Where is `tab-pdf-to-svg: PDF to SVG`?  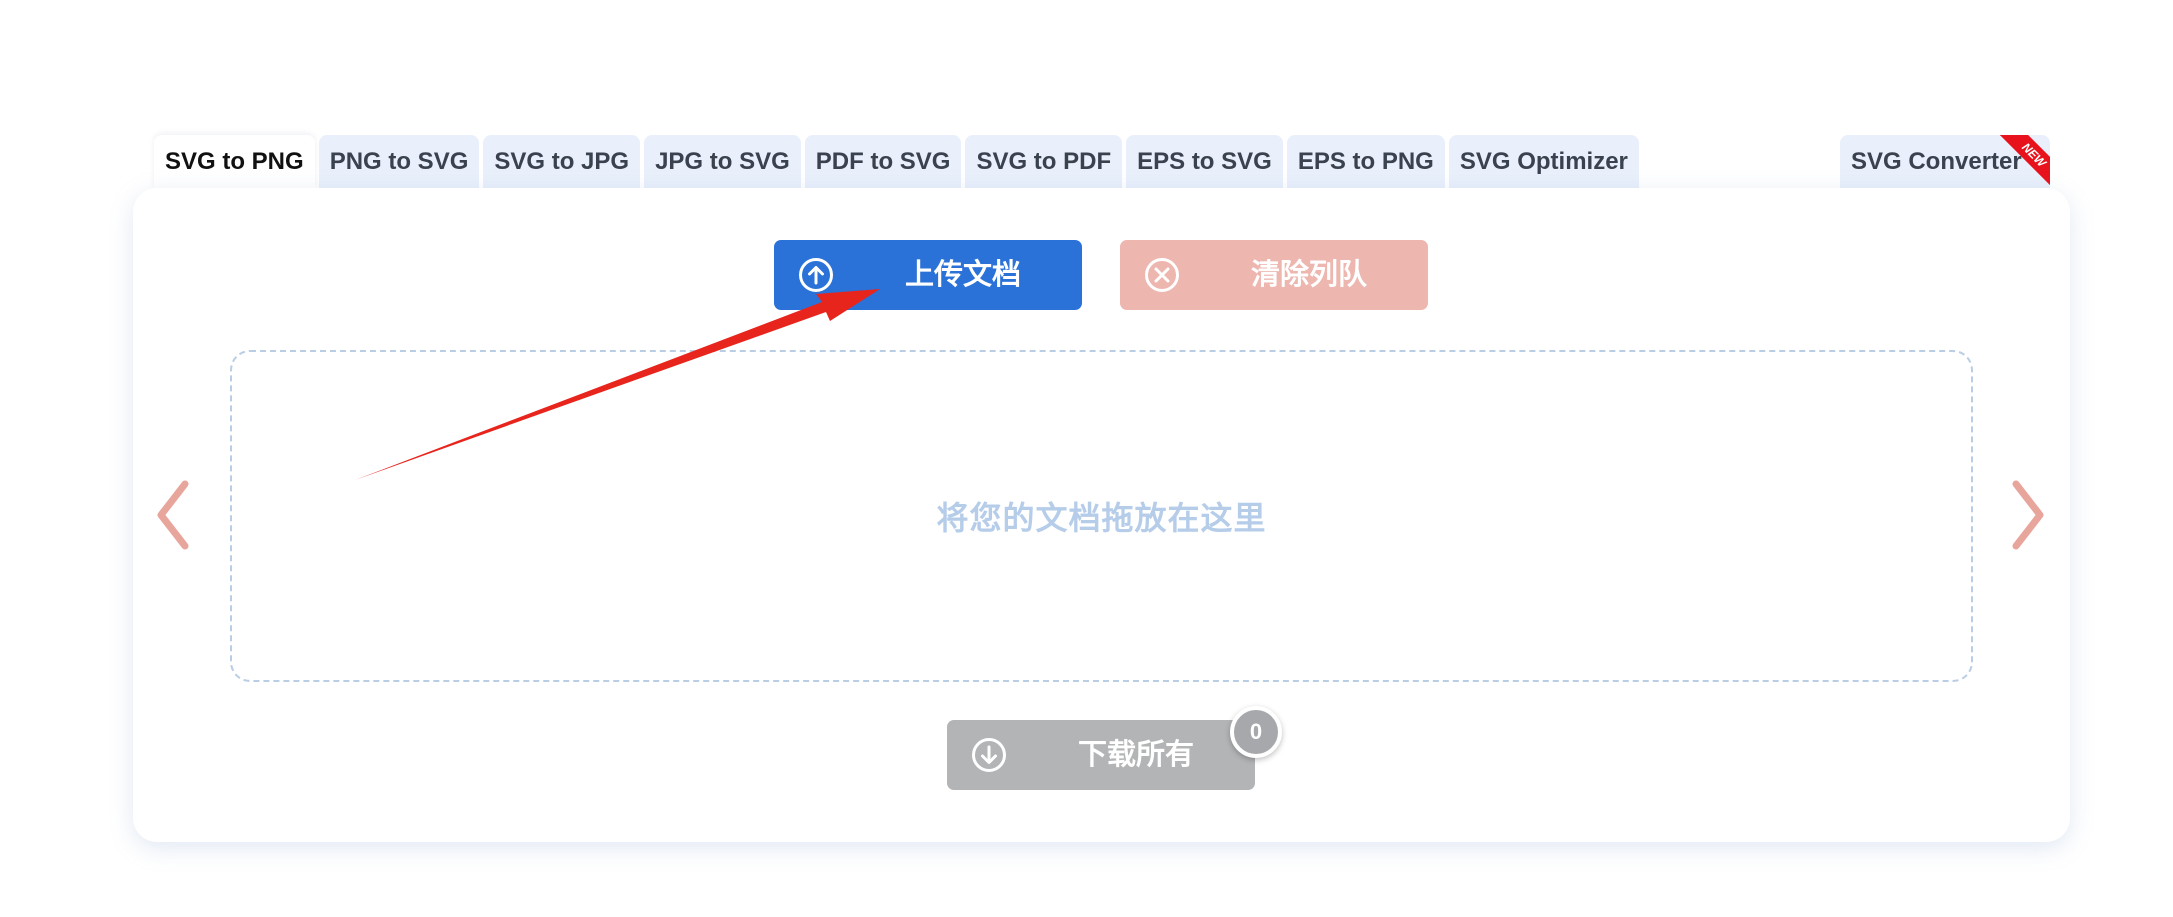 tab-pdf-to-svg: PDF to SVG is located at coordinates (883, 162).